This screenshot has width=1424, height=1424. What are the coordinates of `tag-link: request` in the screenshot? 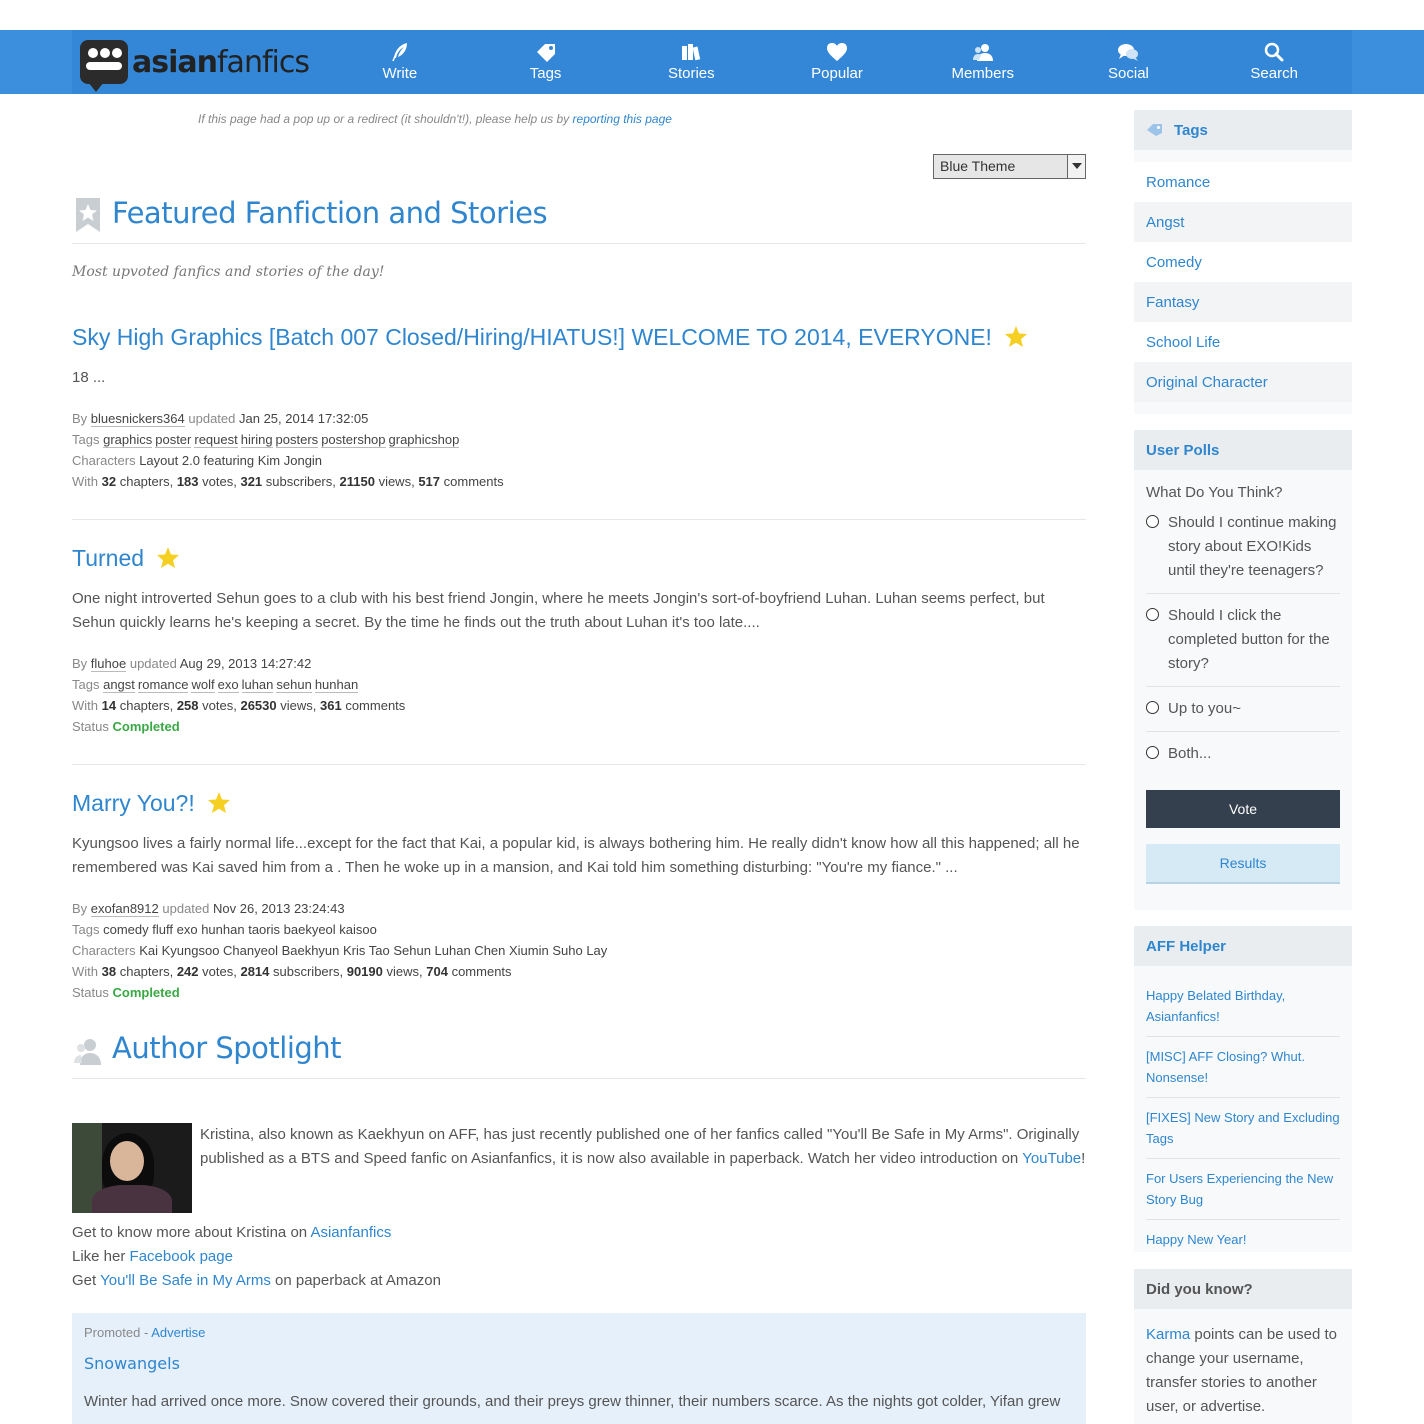 It's located at (216, 440).